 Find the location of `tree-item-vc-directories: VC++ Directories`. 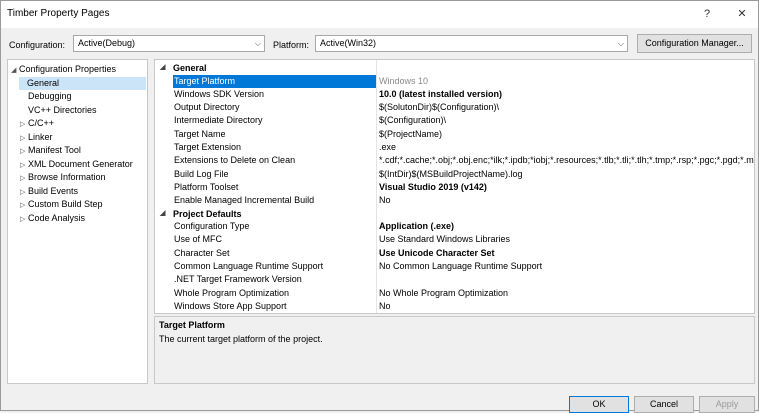

tree-item-vc-directories: VC++ Directories is located at coordinates (58, 110).